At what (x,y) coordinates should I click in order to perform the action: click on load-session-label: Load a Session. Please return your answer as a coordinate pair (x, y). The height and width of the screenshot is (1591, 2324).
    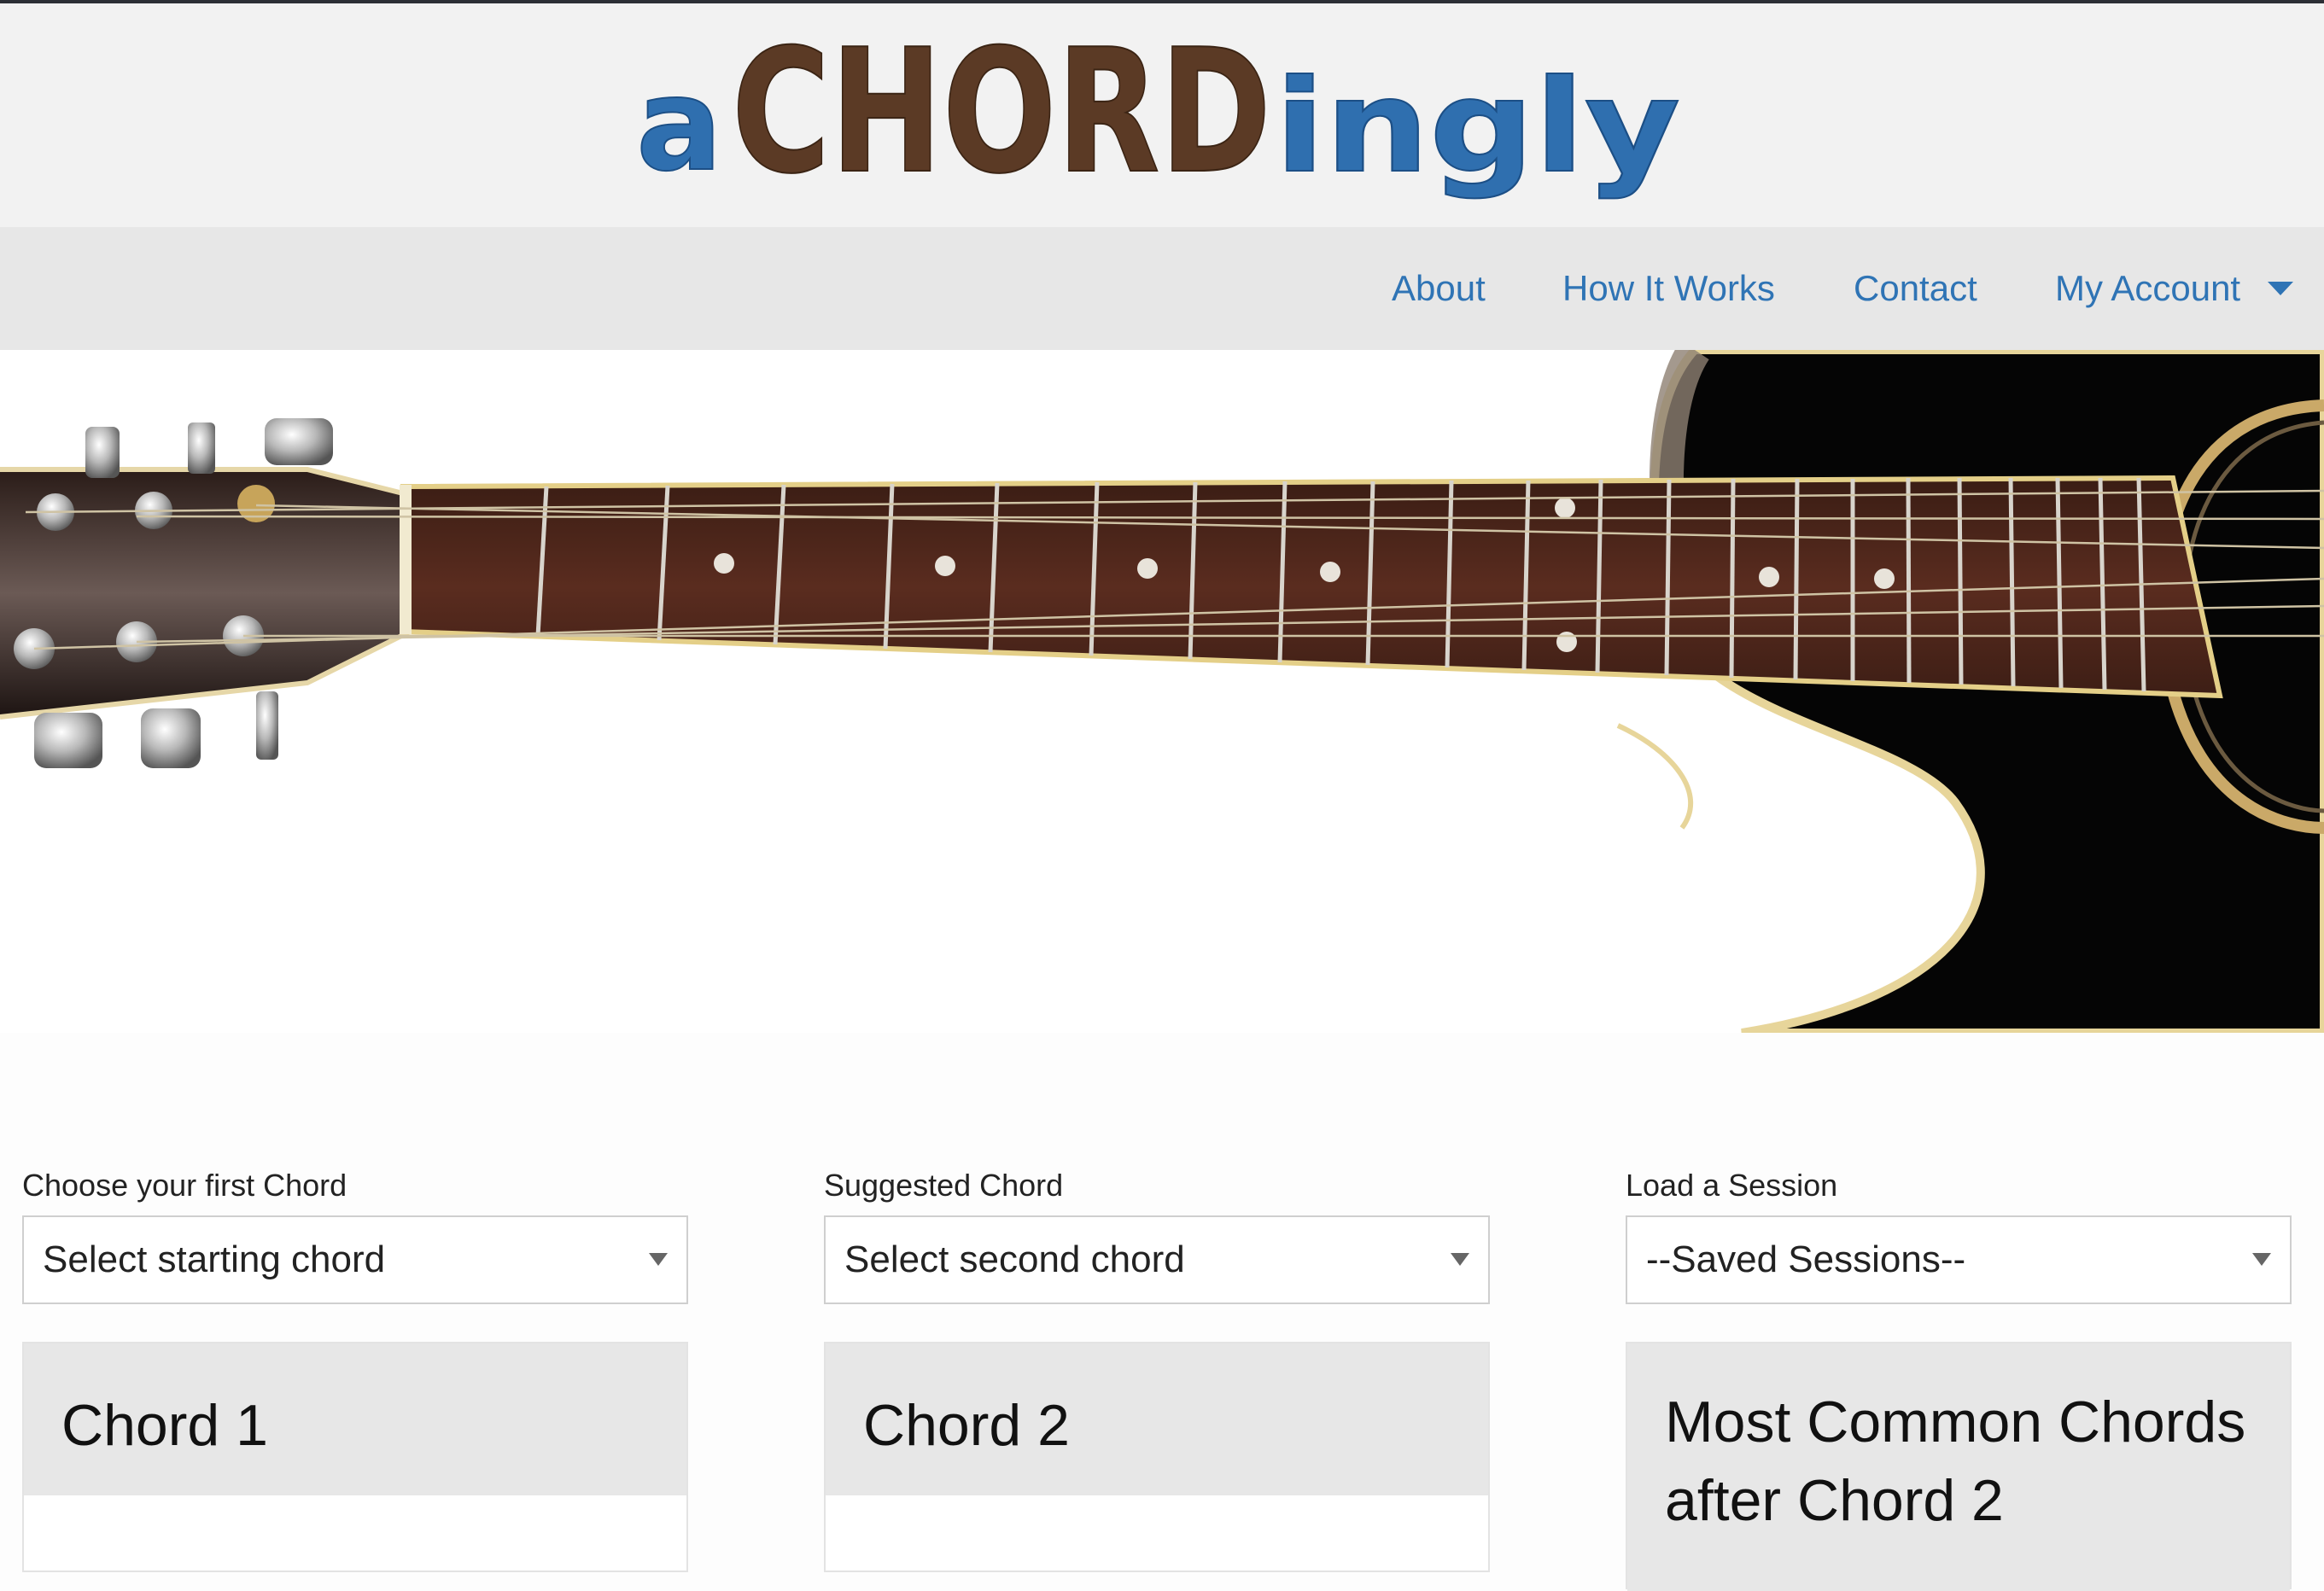
    Looking at the image, I should click on (1732, 1185).